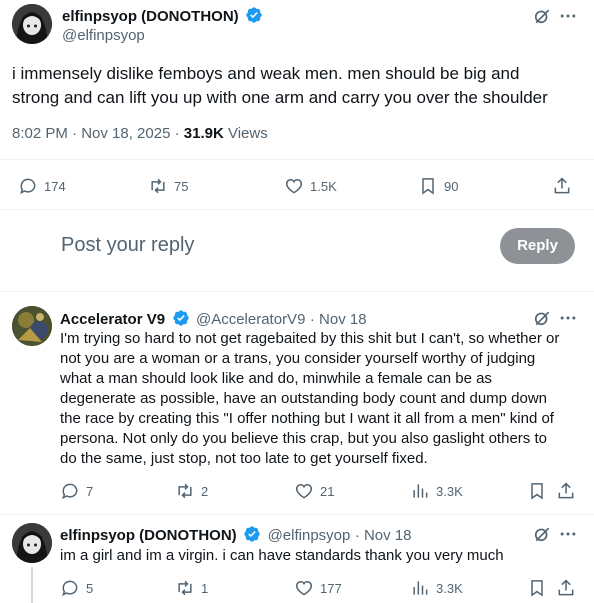  Describe the element at coordinates (318, 588) in the screenshot. I see `like-action: 177` at that location.